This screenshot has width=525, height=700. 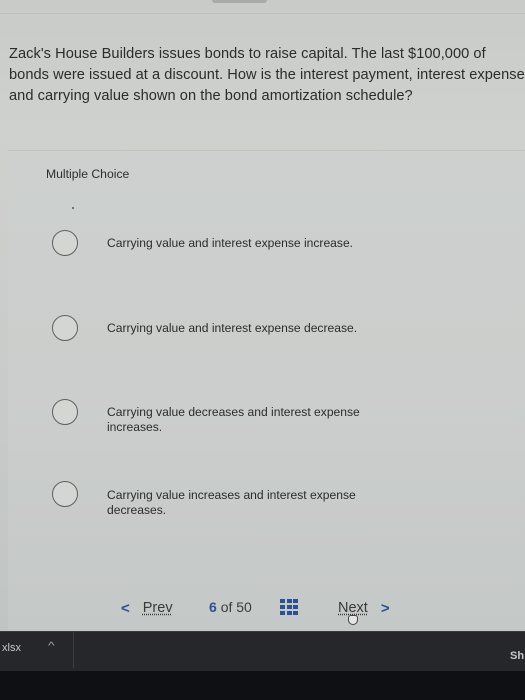 What do you see at coordinates (353, 620) in the screenshot?
I see `hand-cursor-icon` at bounding box center [353, 620].